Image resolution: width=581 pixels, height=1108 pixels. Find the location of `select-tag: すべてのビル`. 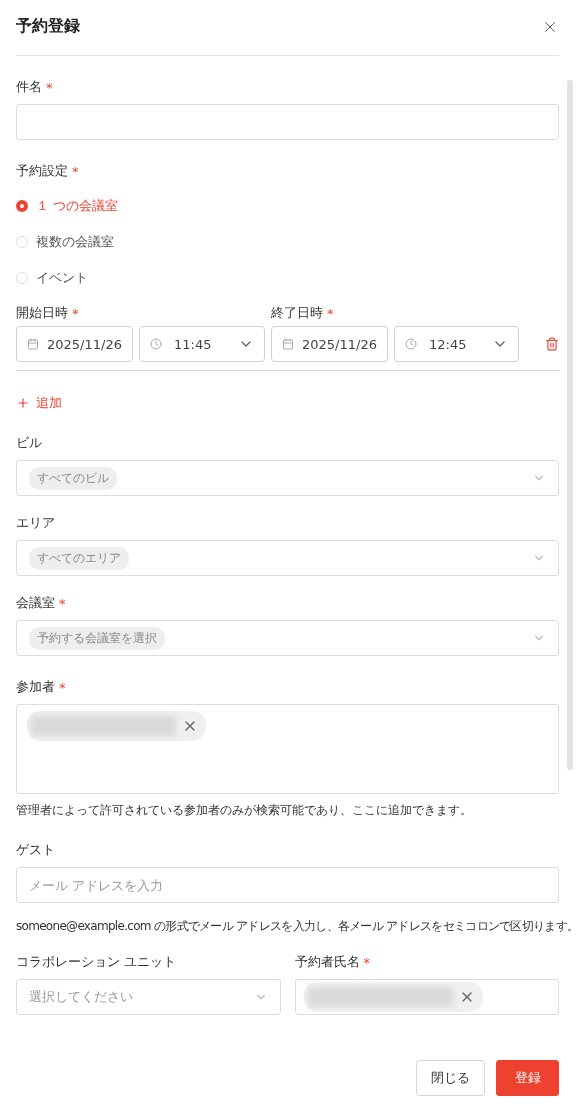

select-tag: すべてのビル is located at coordinates (73, 478).